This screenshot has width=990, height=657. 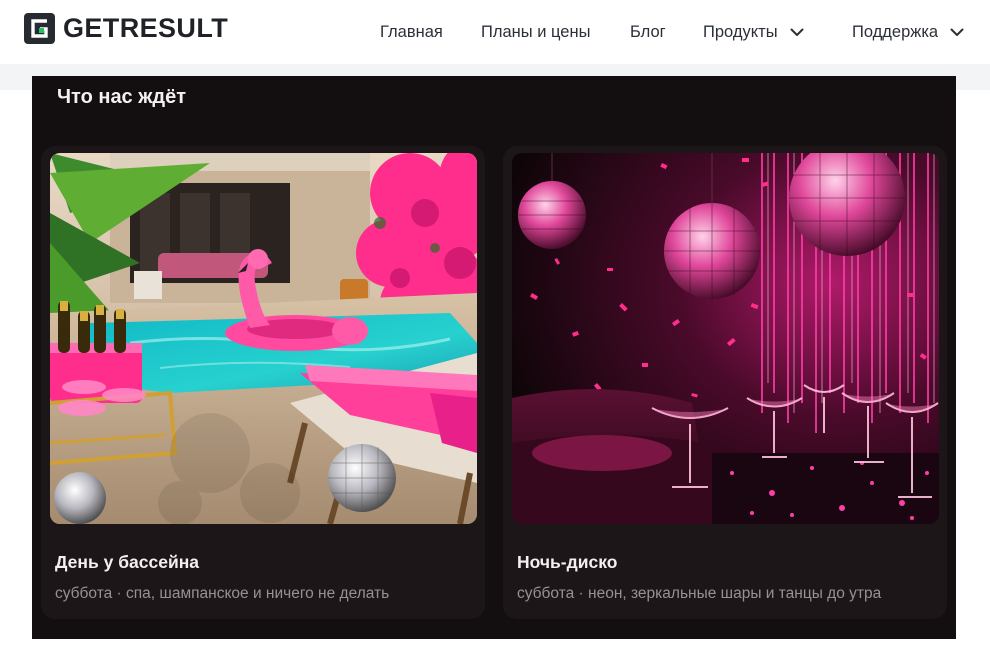 I want to click on nav-item-label: Главная, so click(x=411, y=31).